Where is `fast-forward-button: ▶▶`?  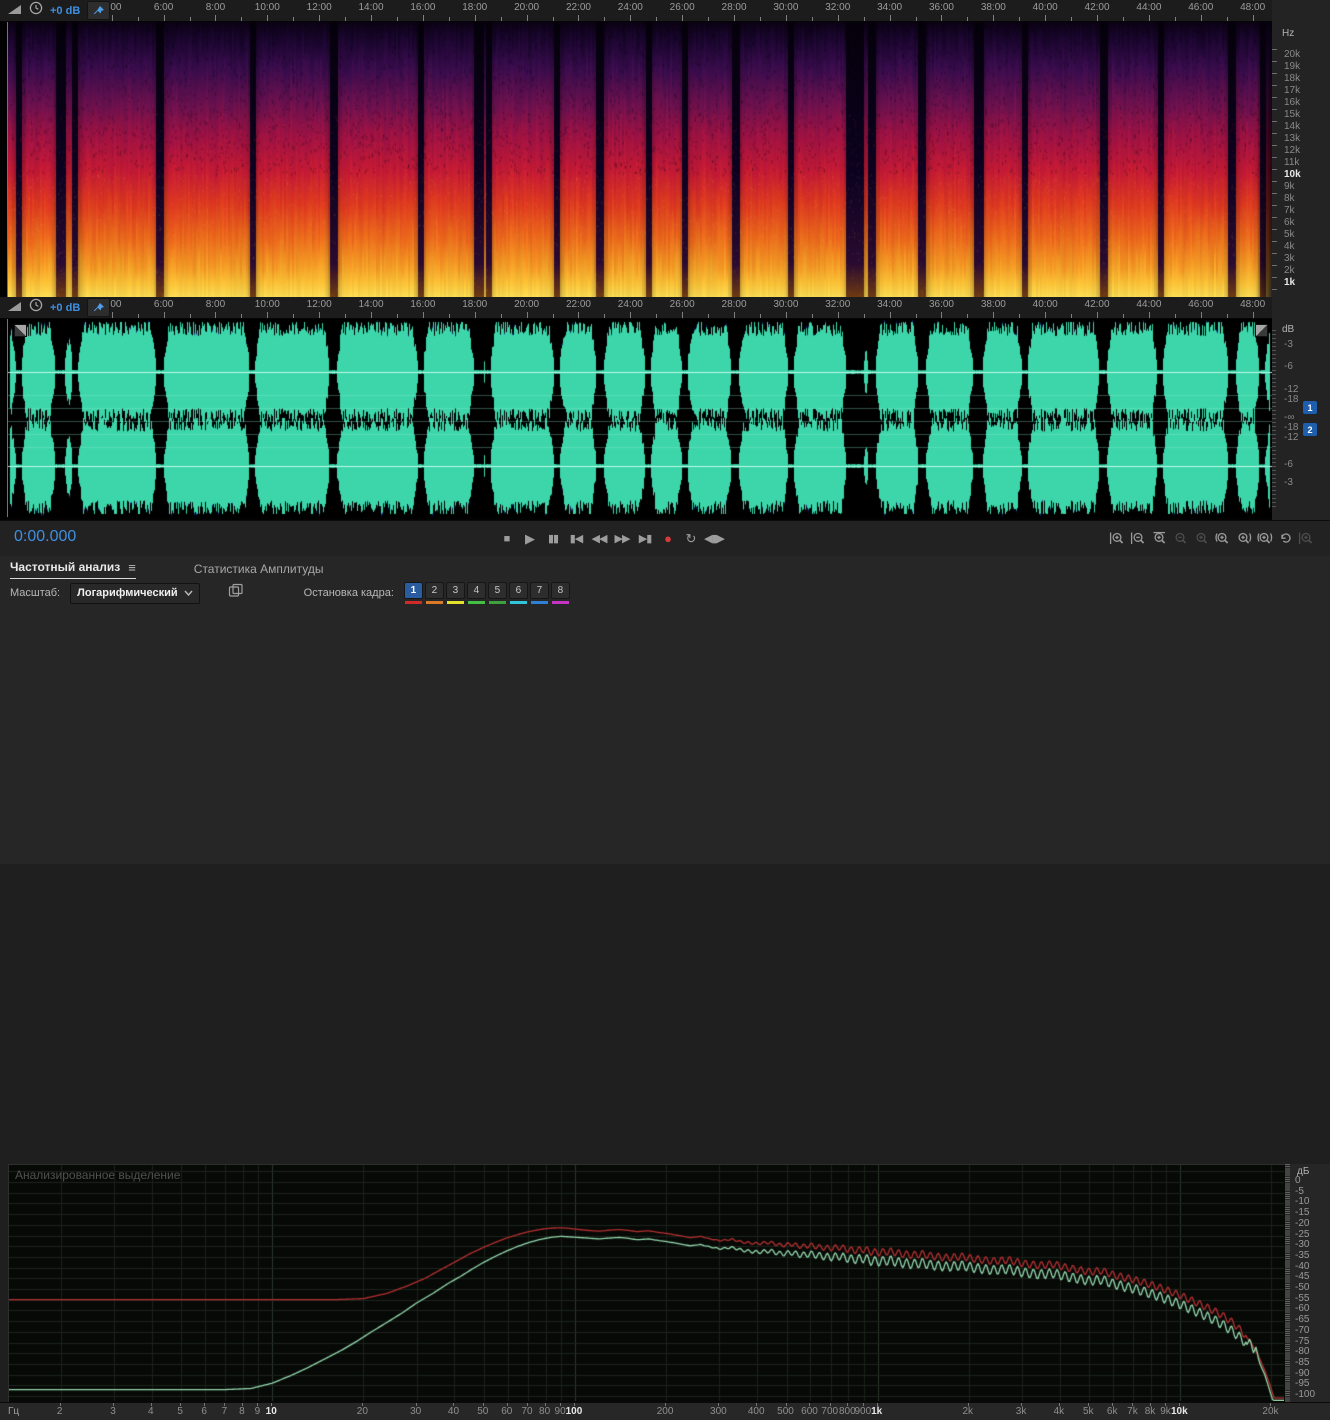 fast-forward-button: ▶▶ is located at coordinates (622, 538).